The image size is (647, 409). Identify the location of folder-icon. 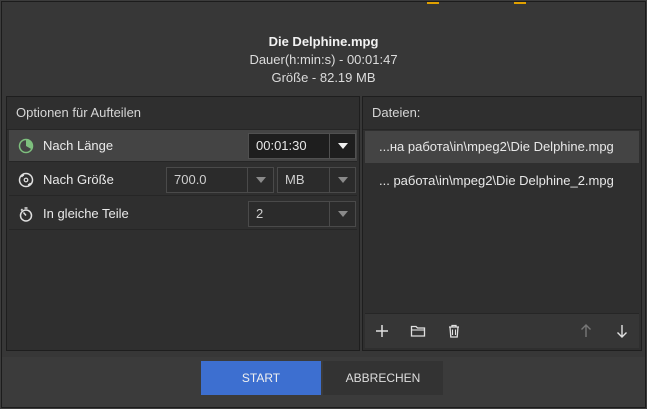
(418, 331).